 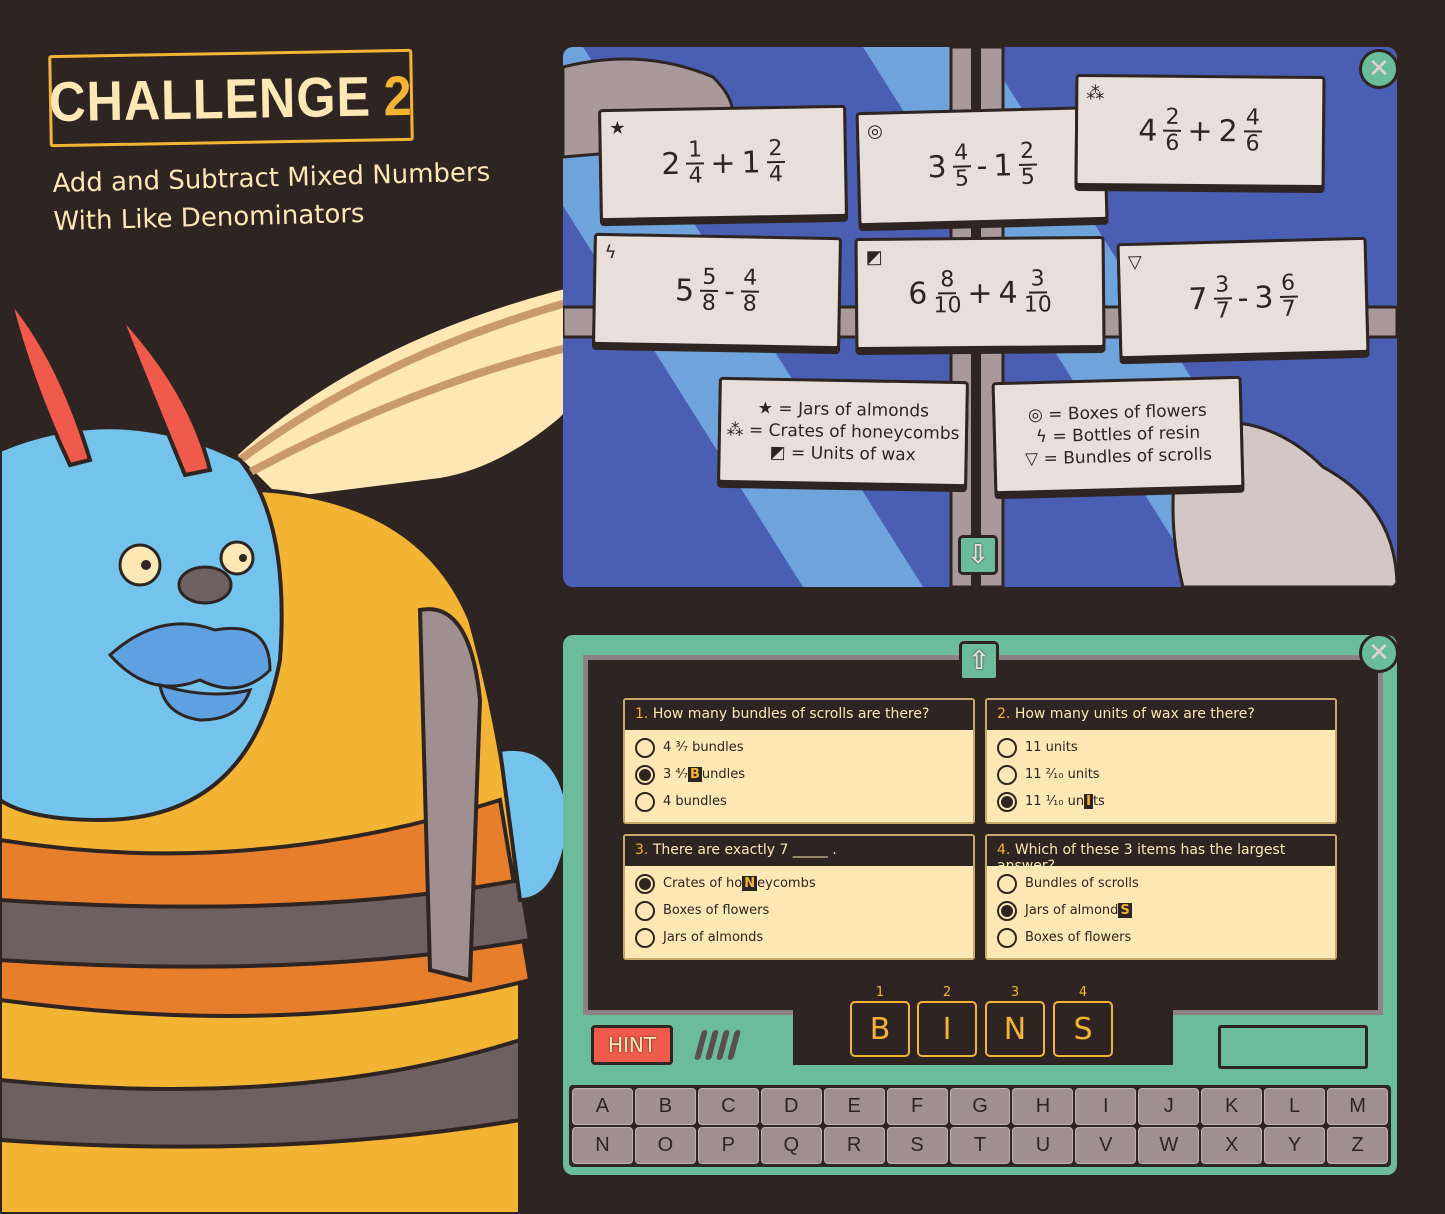 I want to click on answer-slot-1: 1 B, so click(x=880, y=1021).